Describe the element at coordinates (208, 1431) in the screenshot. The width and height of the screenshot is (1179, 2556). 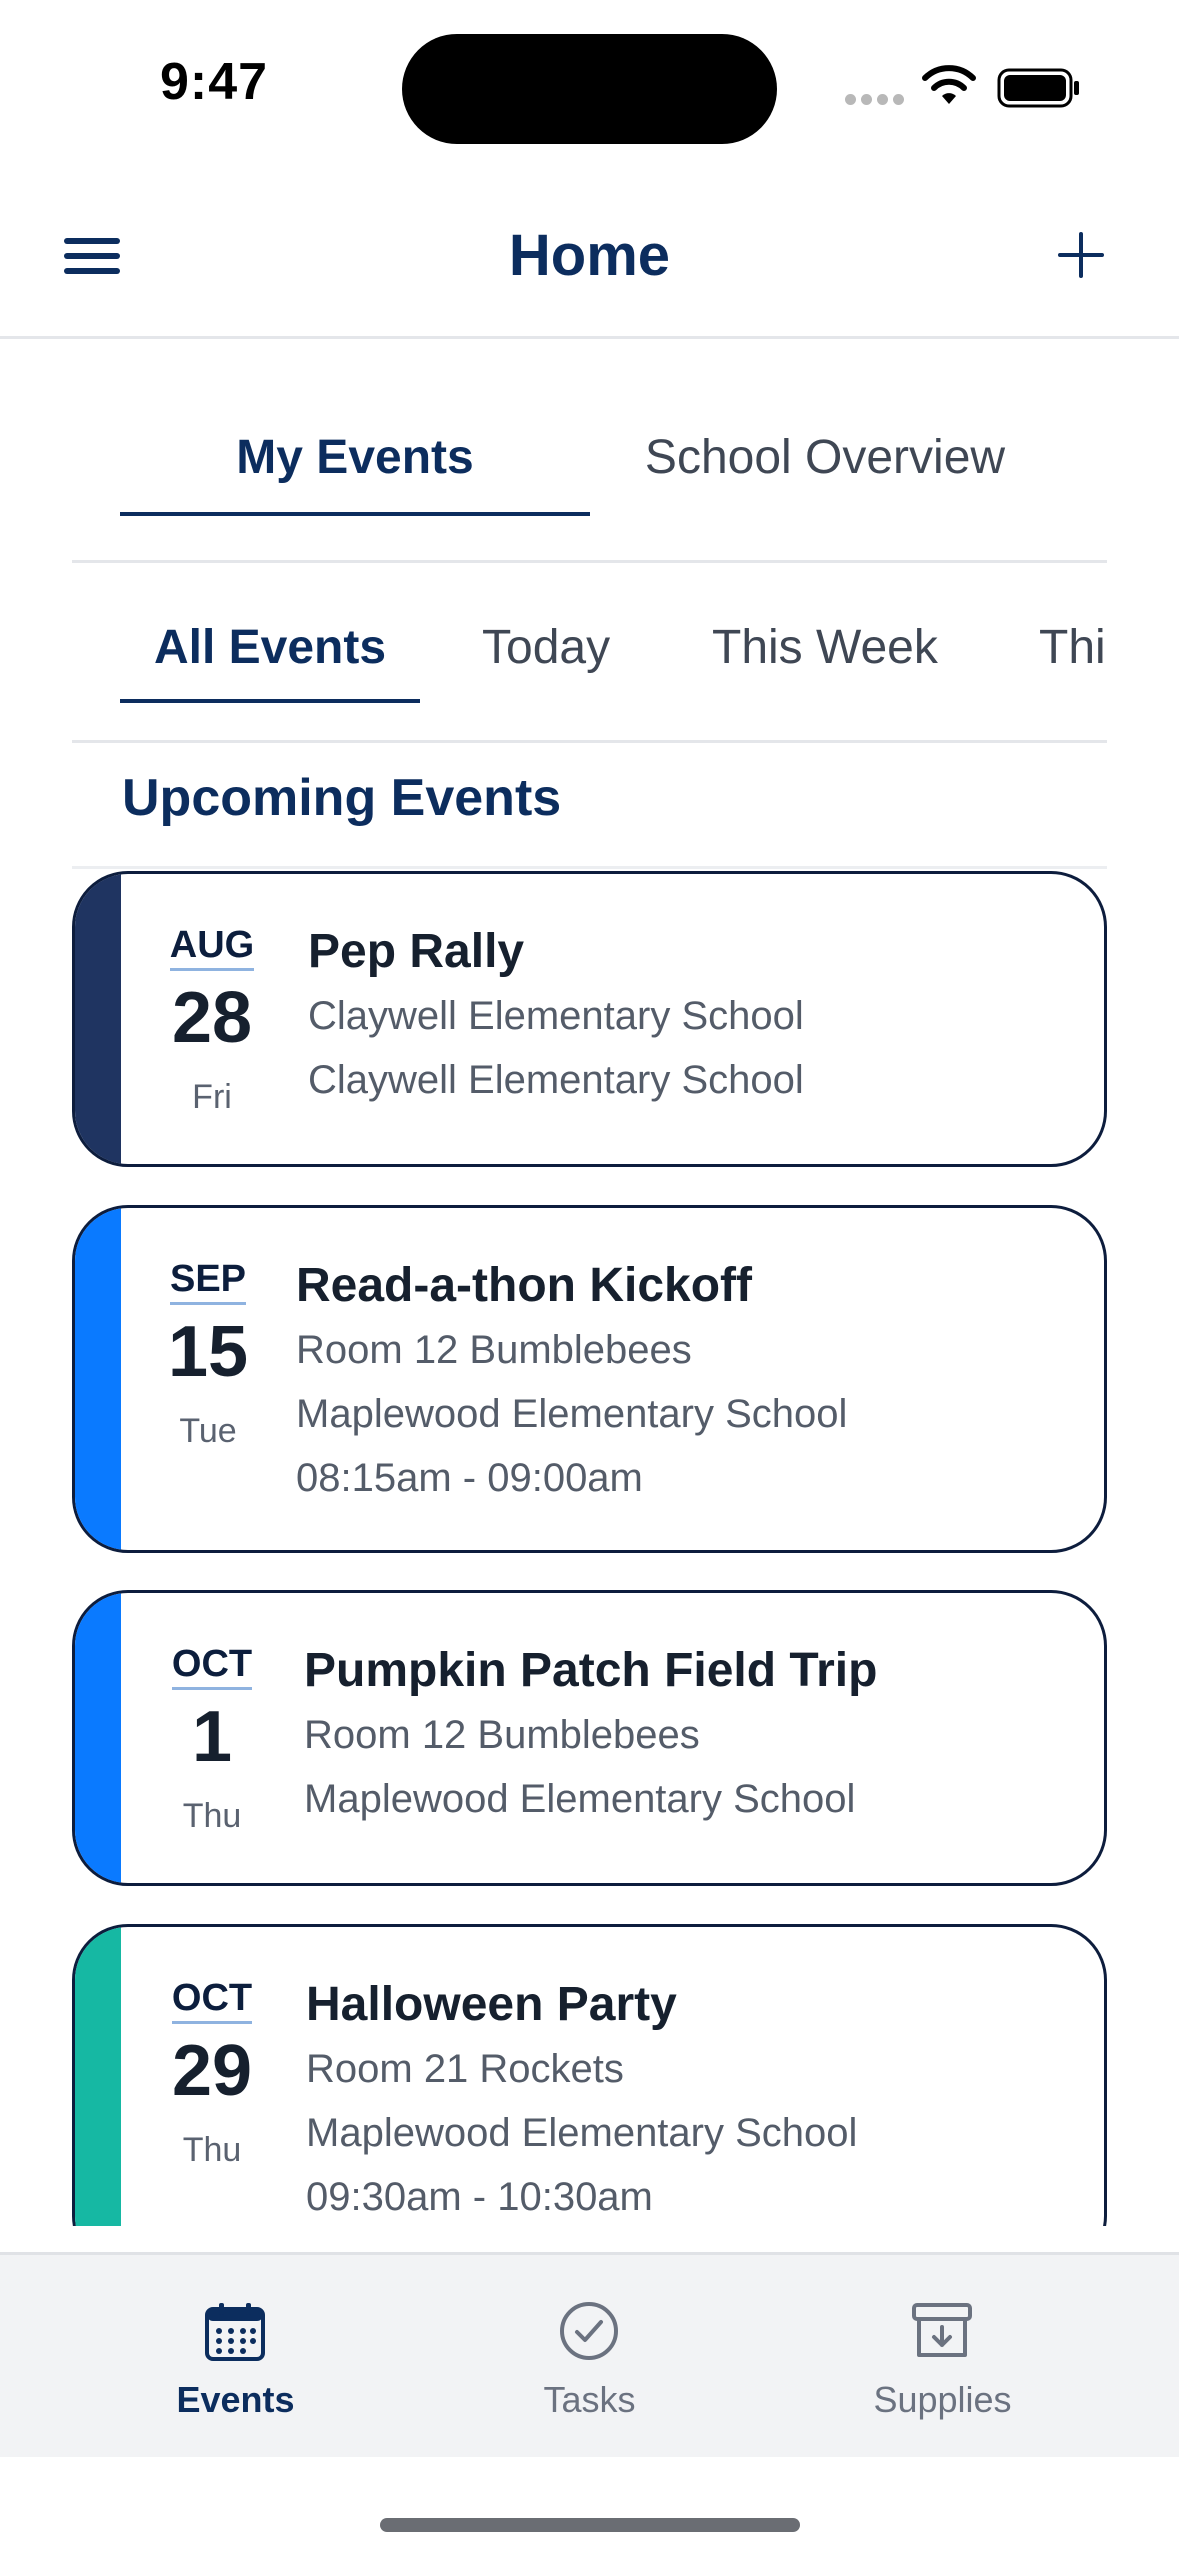
I see `event-weekday: Tue` at that location.